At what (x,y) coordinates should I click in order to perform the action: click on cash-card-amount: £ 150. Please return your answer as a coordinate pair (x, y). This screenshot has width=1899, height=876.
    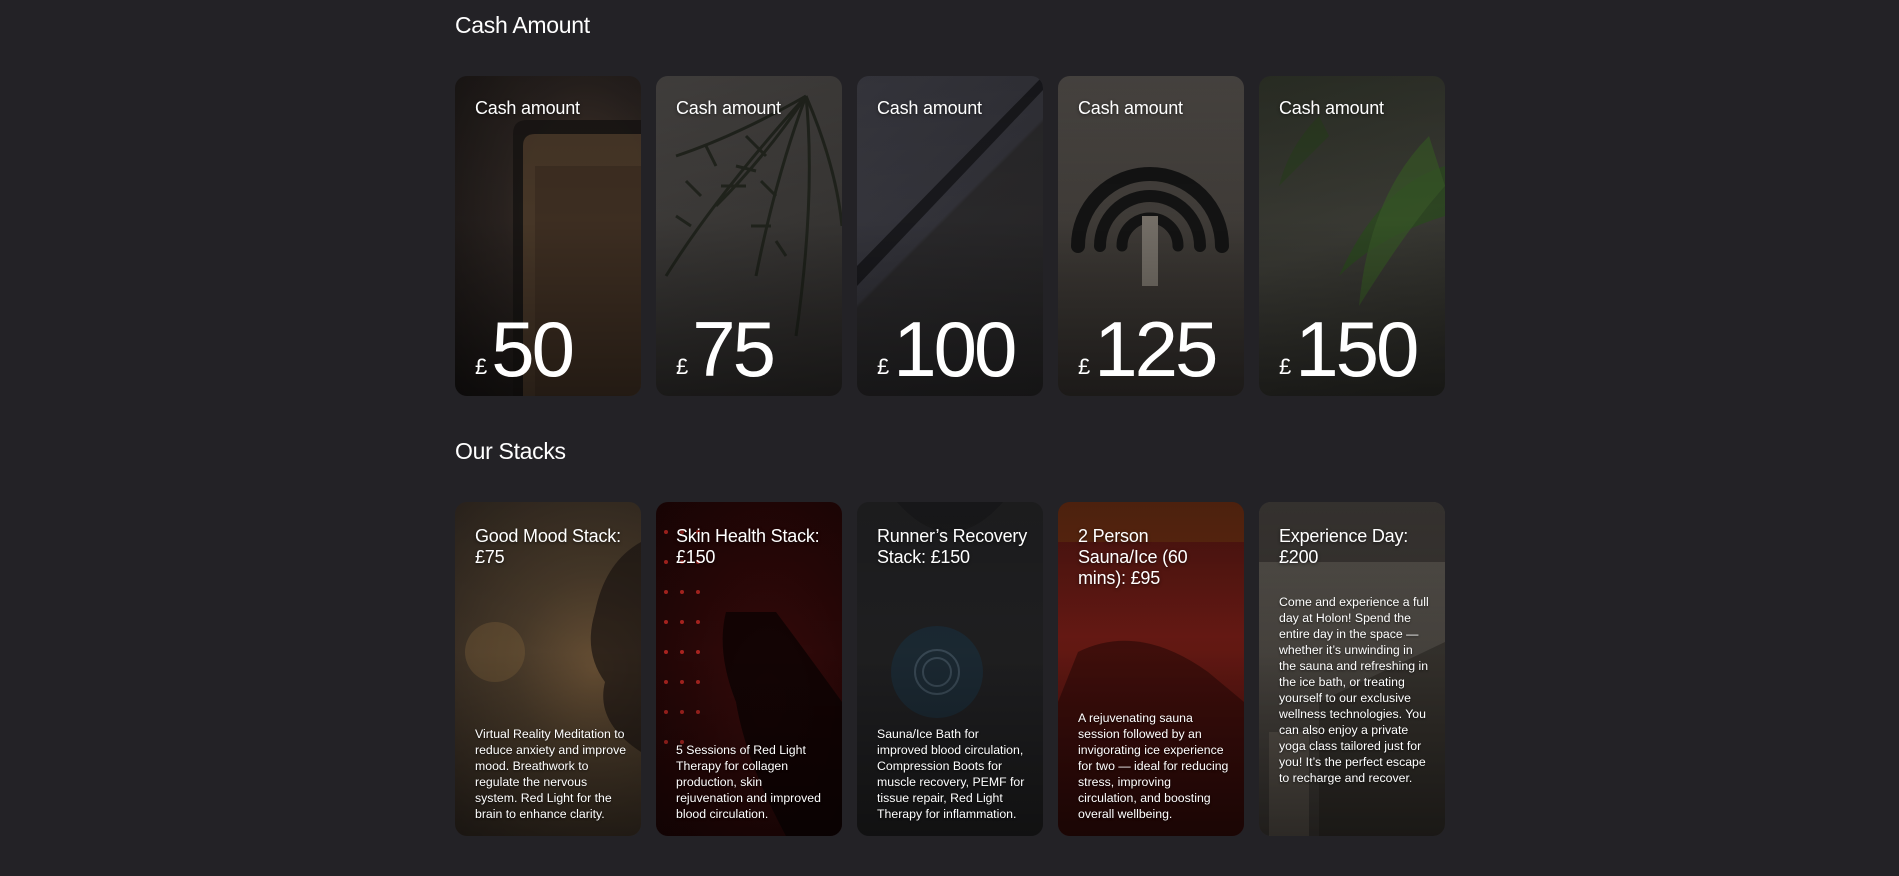
    Looking at the image, I should click on (1349, 349).